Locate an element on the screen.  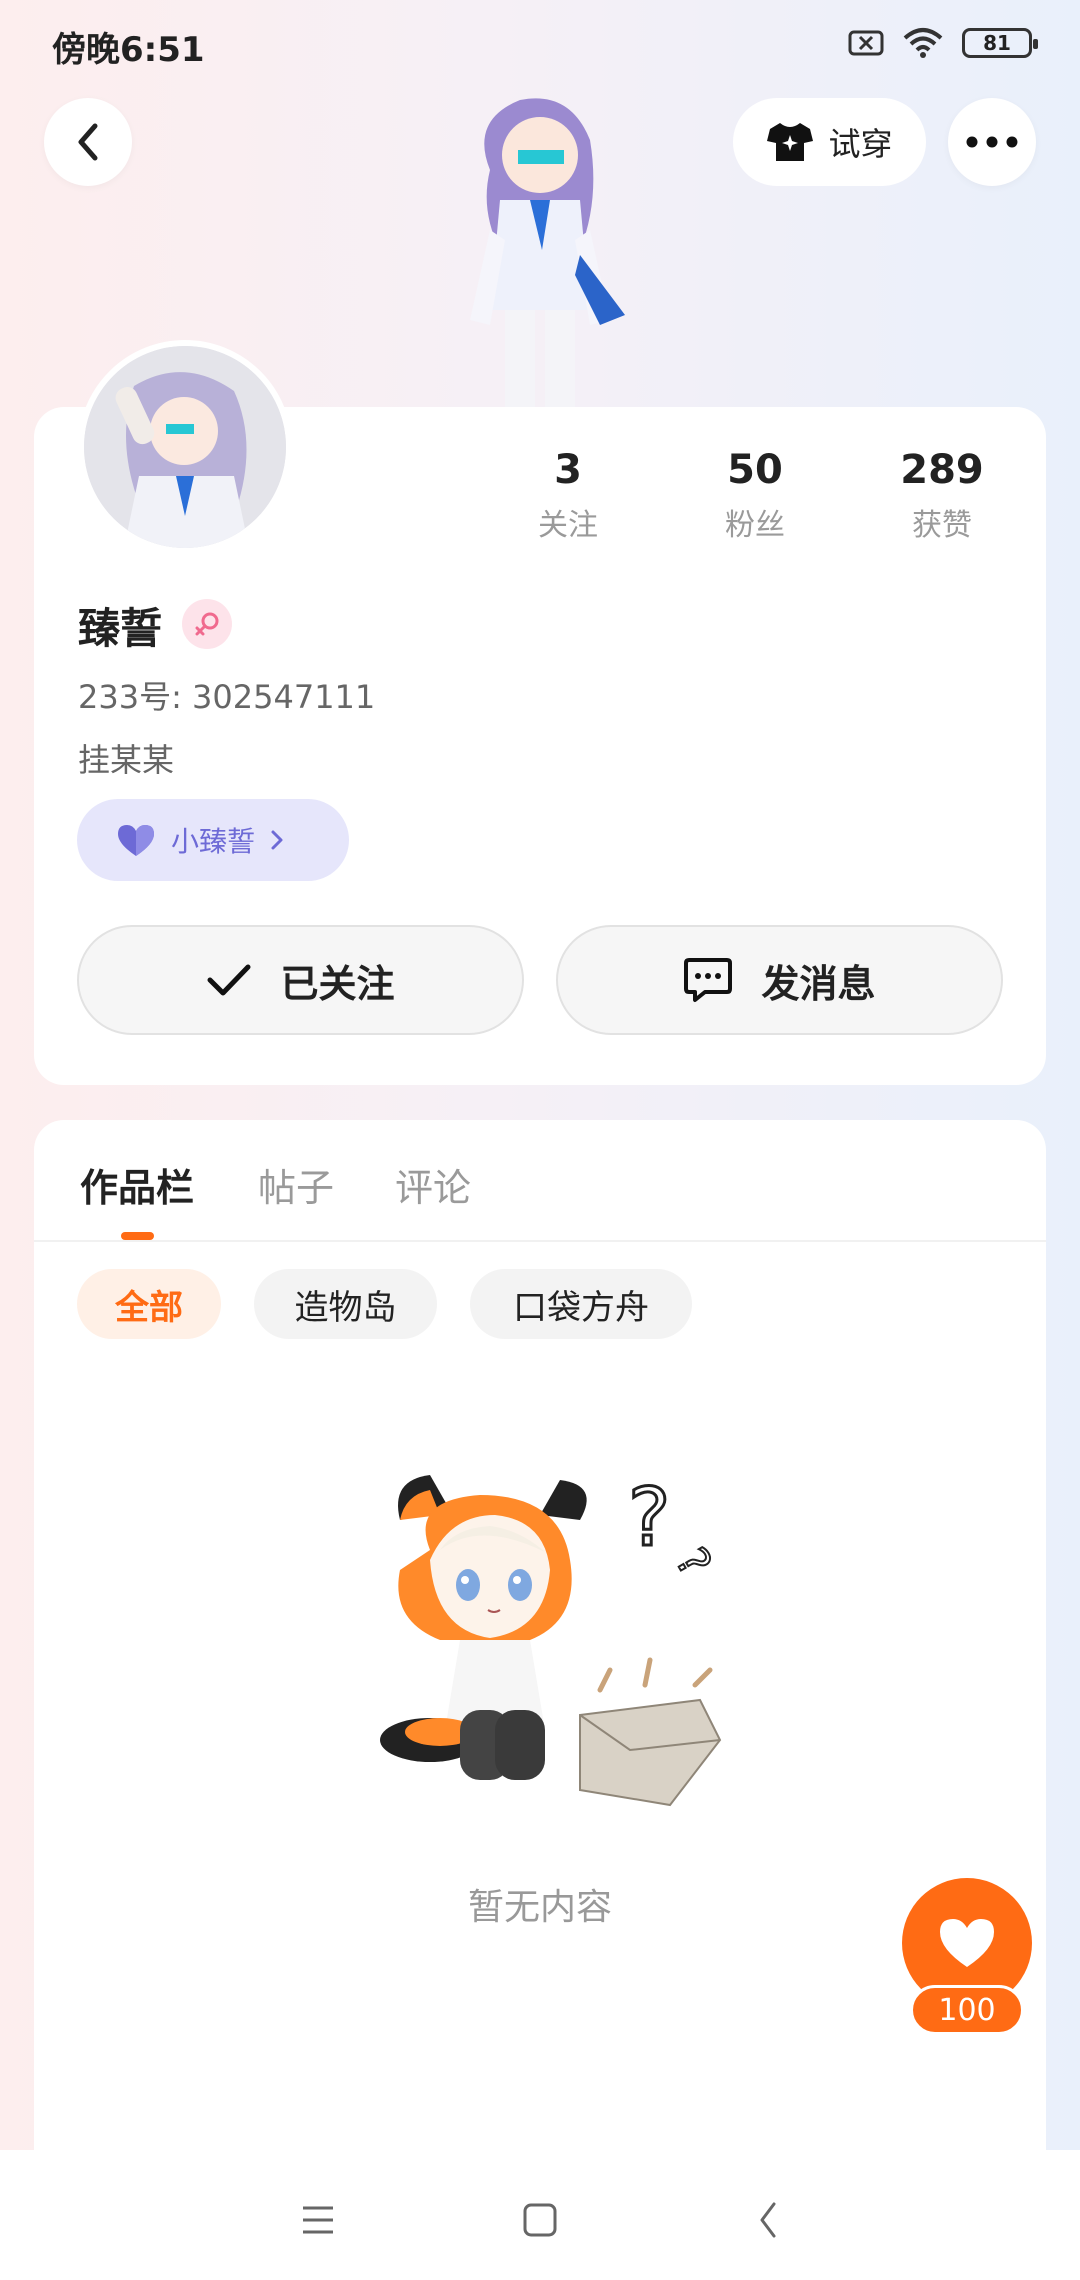
user-name: 臻誓 is located at coordinates (120, 628).